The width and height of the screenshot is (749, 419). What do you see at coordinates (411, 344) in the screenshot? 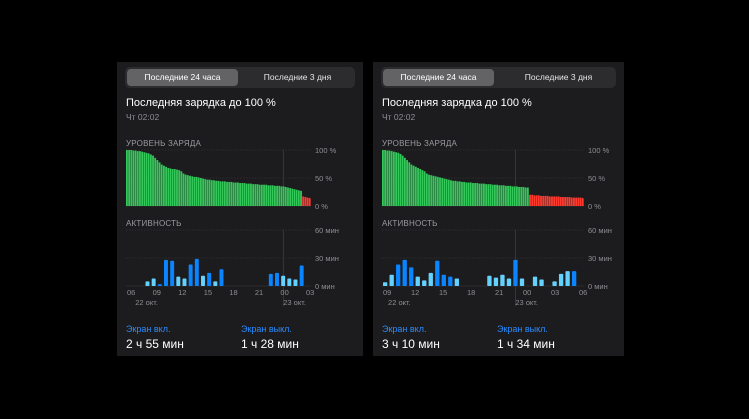
I see `screen-on-value: 3 ч 10 мин` at bounding box center [411, 344].